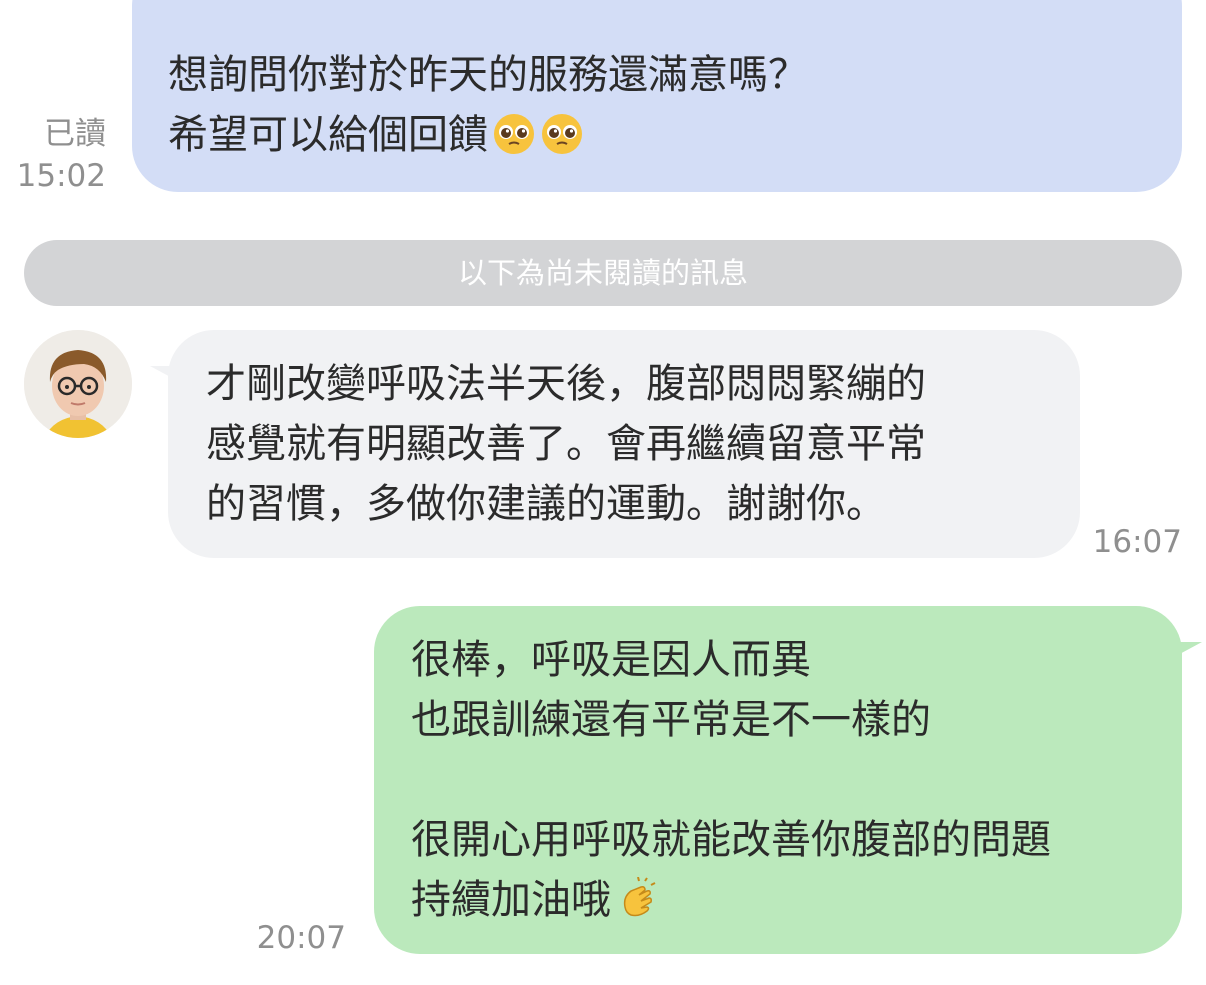 The height and width of the screenshot is (985, 1206). I want to click on message-timestamp: 15:02, so click(61, 176).